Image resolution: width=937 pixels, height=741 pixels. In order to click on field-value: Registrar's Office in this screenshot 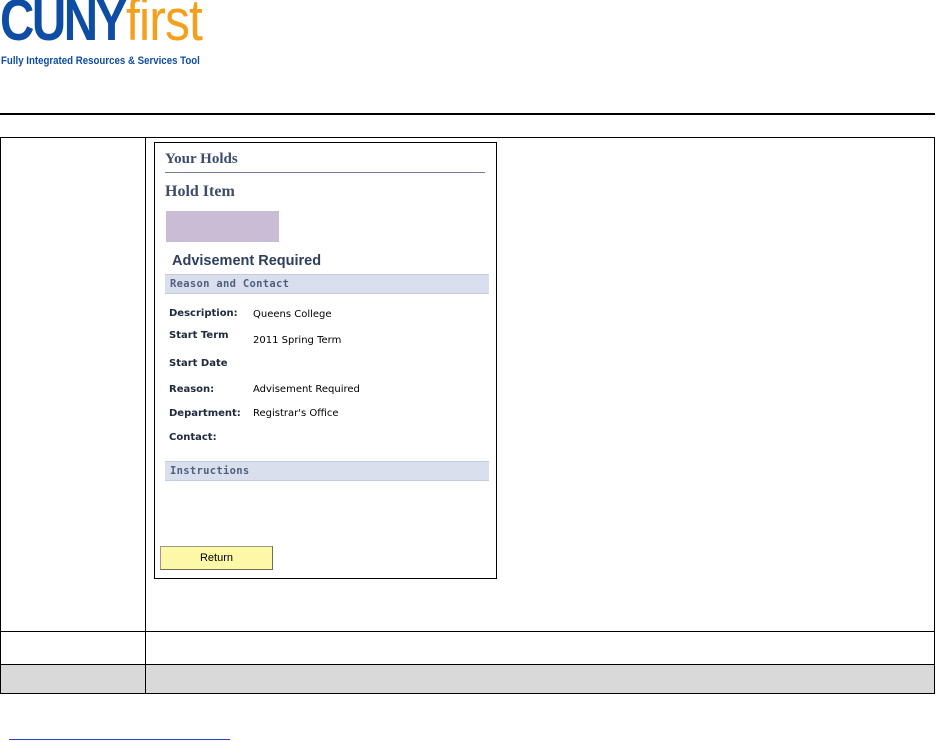, I will do `click(296, 413)`.